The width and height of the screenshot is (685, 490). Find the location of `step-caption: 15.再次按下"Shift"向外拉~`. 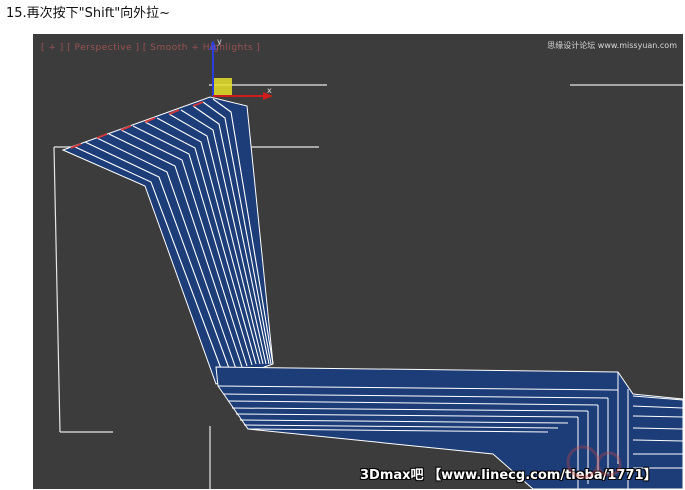

step-caption: 15.再次按下"Shift"向外拉~ is located at coordinates (88, 13).